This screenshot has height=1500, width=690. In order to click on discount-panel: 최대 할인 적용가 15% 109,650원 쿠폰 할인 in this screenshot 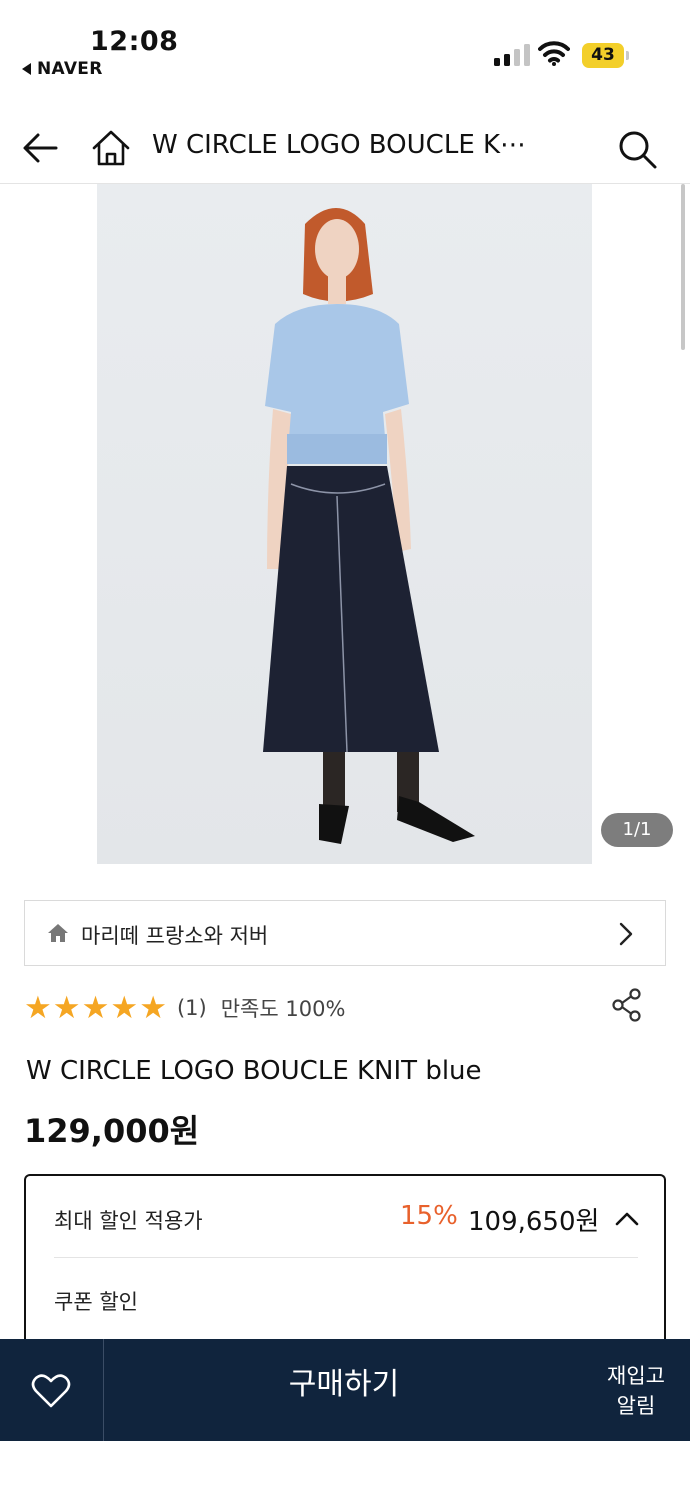, I will do `click(345, 1264)`.